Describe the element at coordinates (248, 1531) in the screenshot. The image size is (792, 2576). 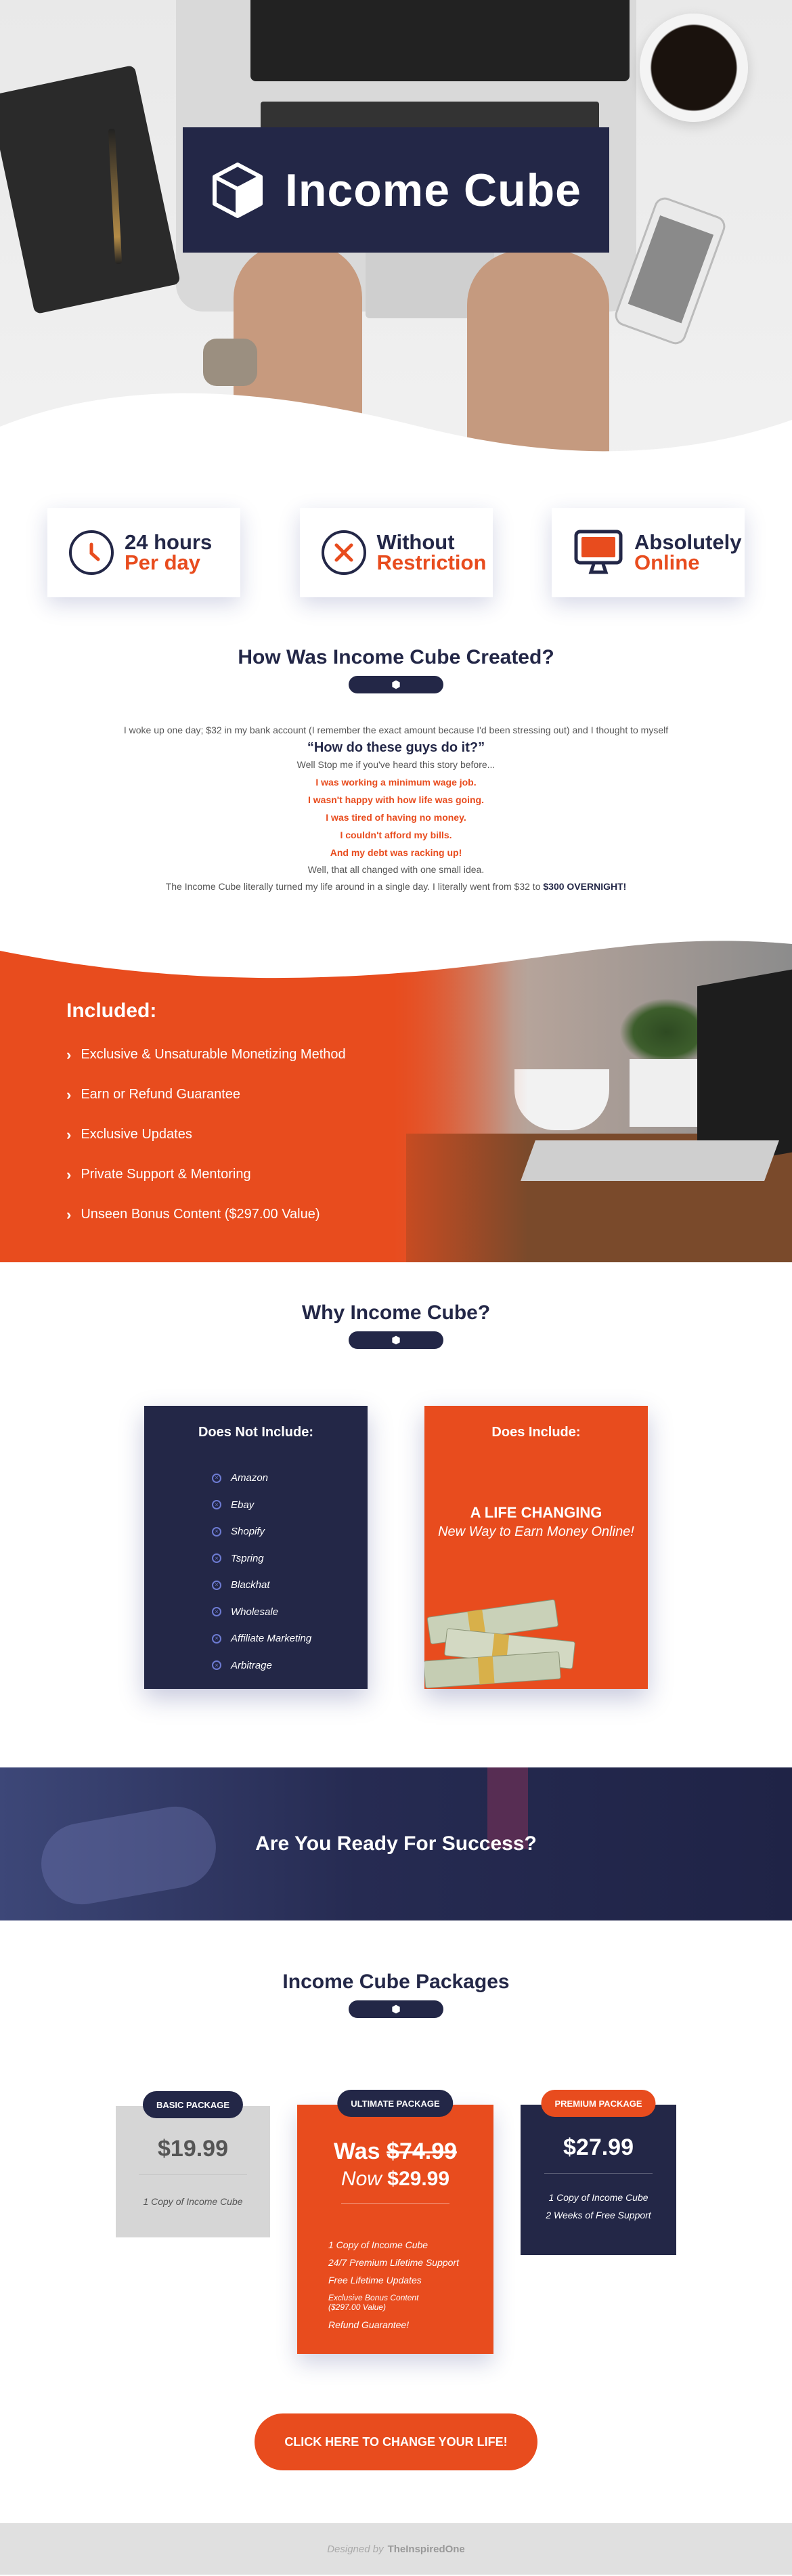
I see `list-item-label: Shopify` at that location.